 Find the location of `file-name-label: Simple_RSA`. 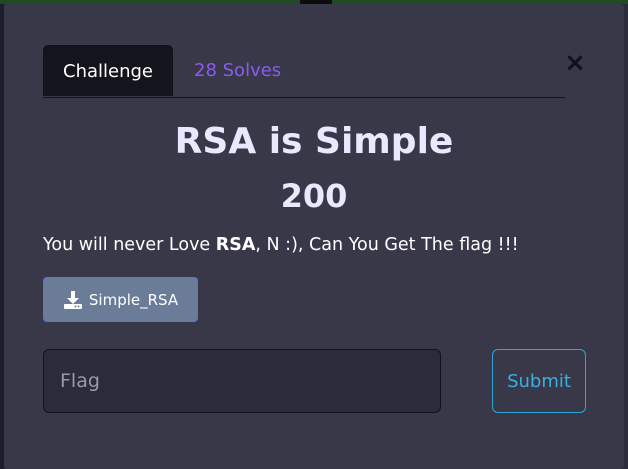

file-name-label: Simple_RSA is located at coordinates (133, 299).